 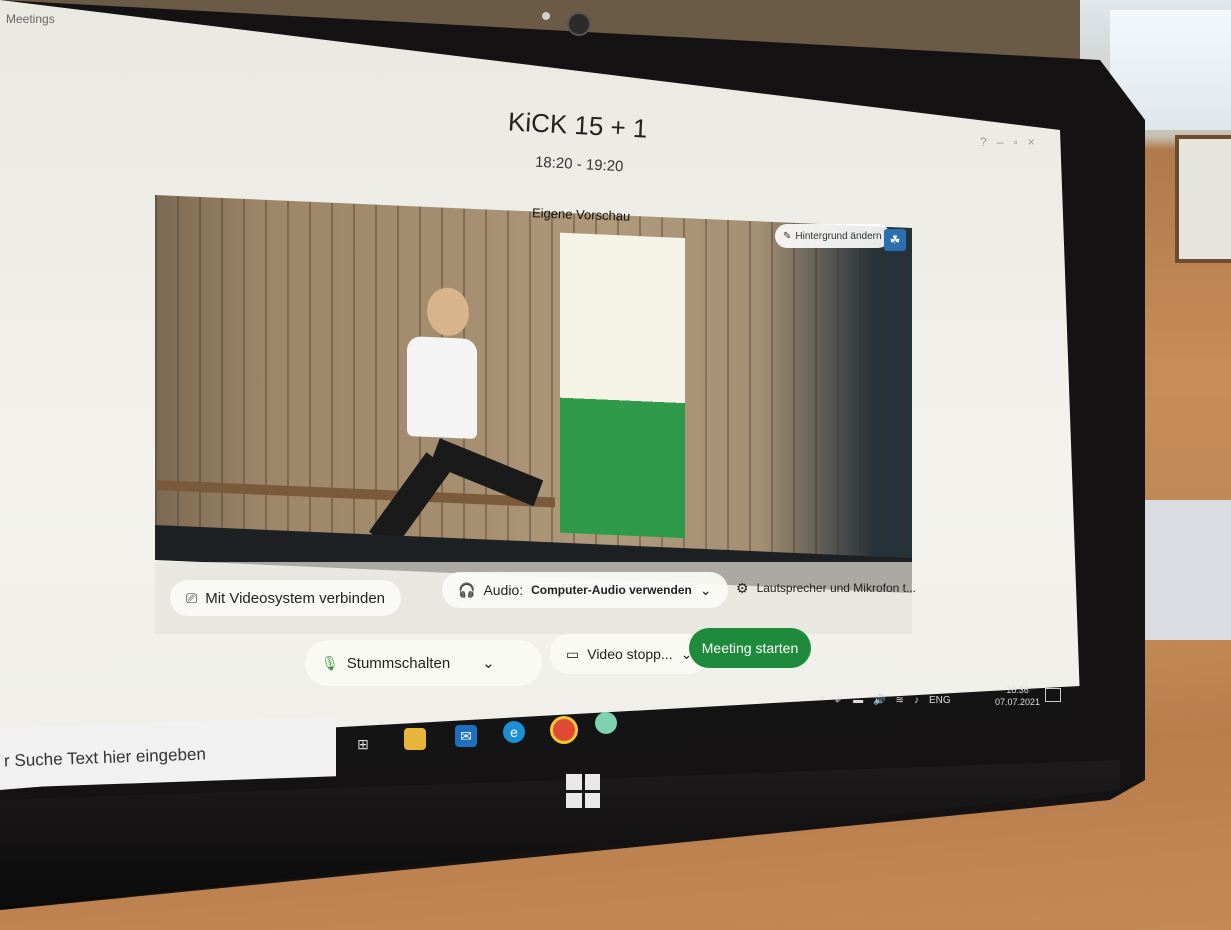 What do you see at coordinates (1053, 695) in the screenshot?
I see `notification-icon` at bounding box center [1053, 695].